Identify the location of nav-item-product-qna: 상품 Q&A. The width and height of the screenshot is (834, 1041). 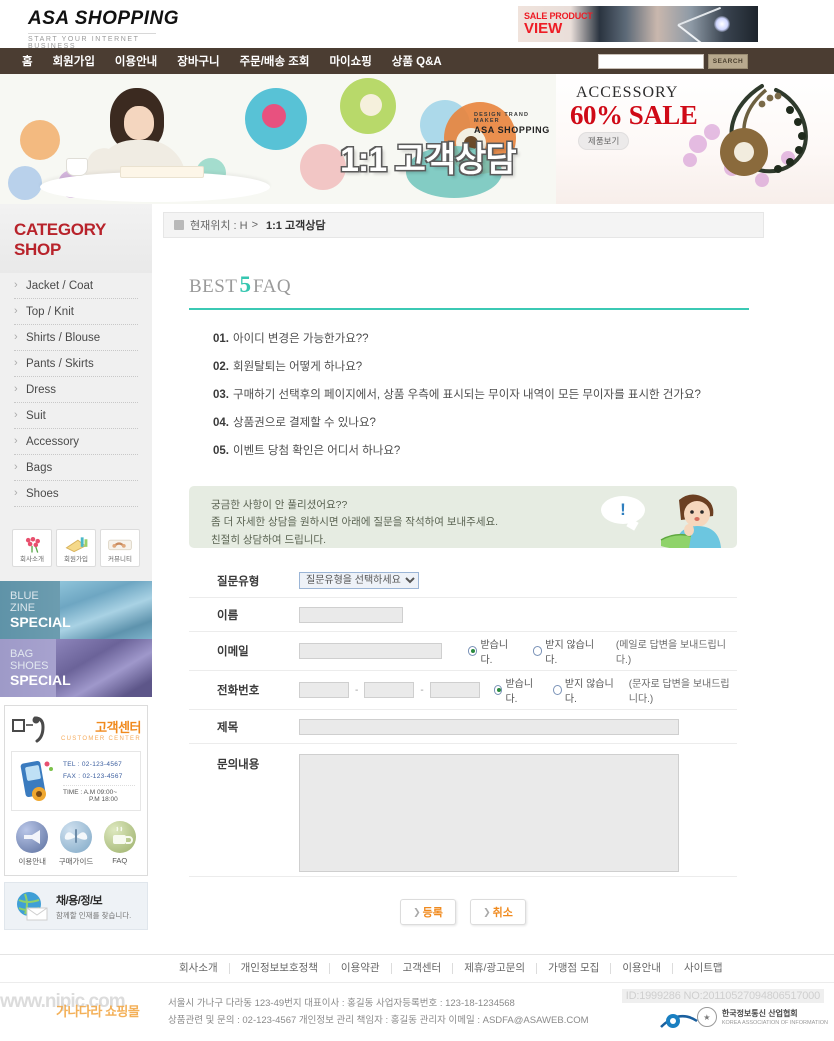
(417, 61).